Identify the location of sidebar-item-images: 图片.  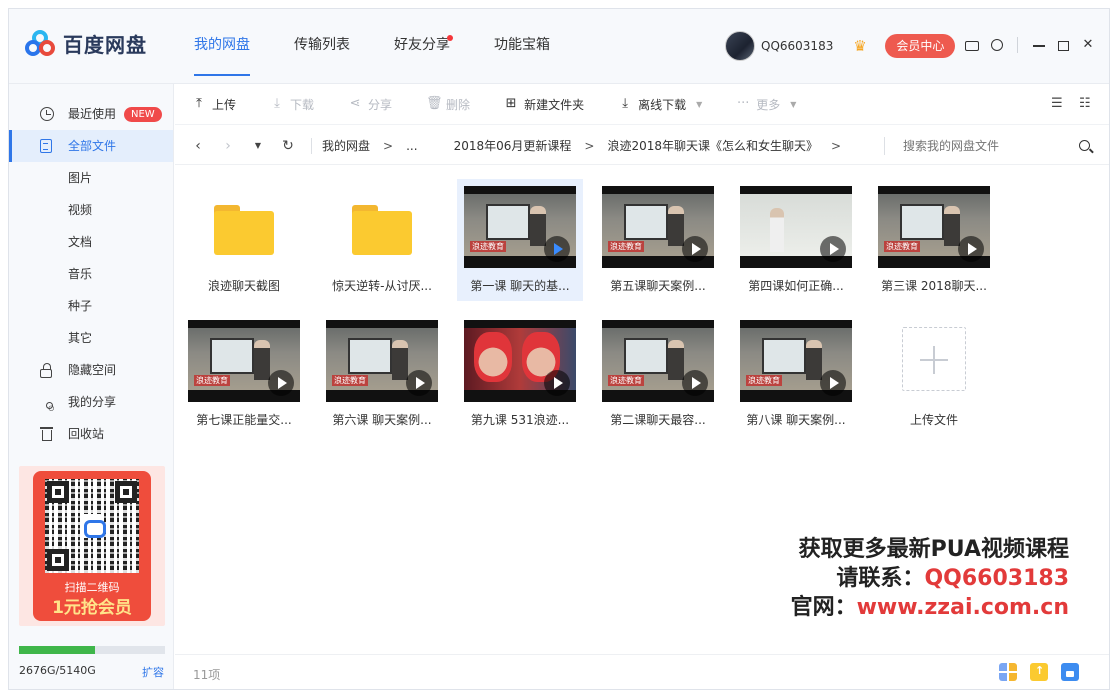
(91, 178).